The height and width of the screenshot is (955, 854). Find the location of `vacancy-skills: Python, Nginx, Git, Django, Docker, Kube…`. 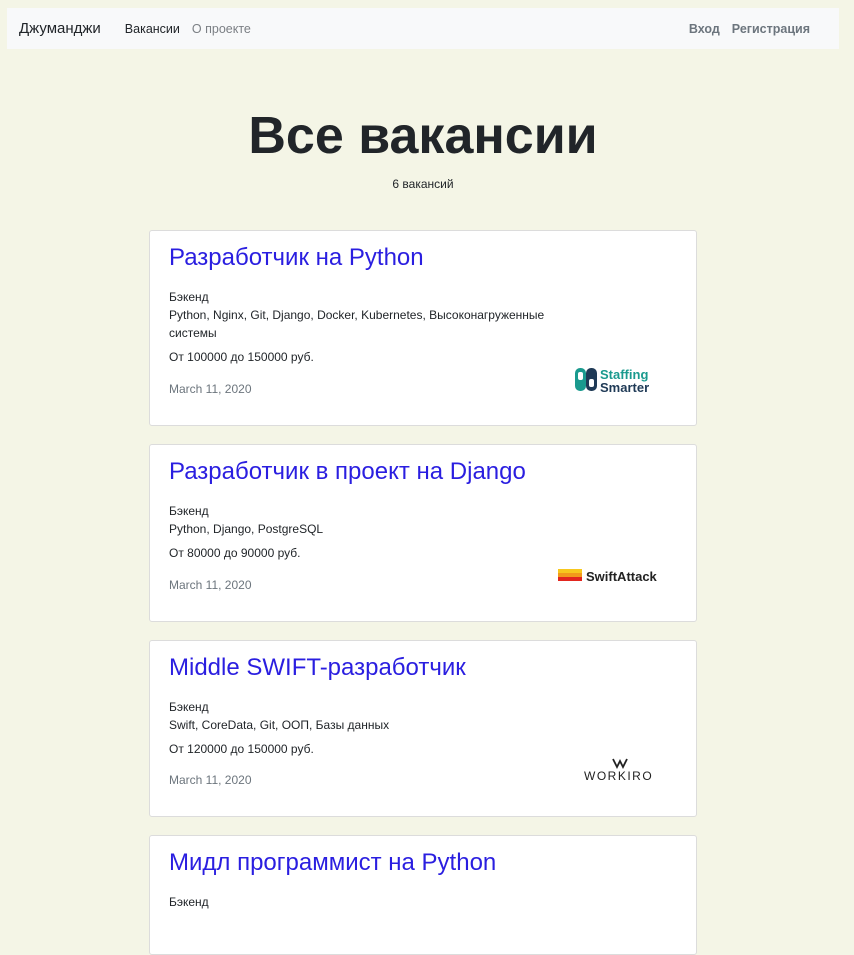

vacancy-skills: Python, Nginx, Git, Django, Docker, Kube… is located at coordinates (357, 324).